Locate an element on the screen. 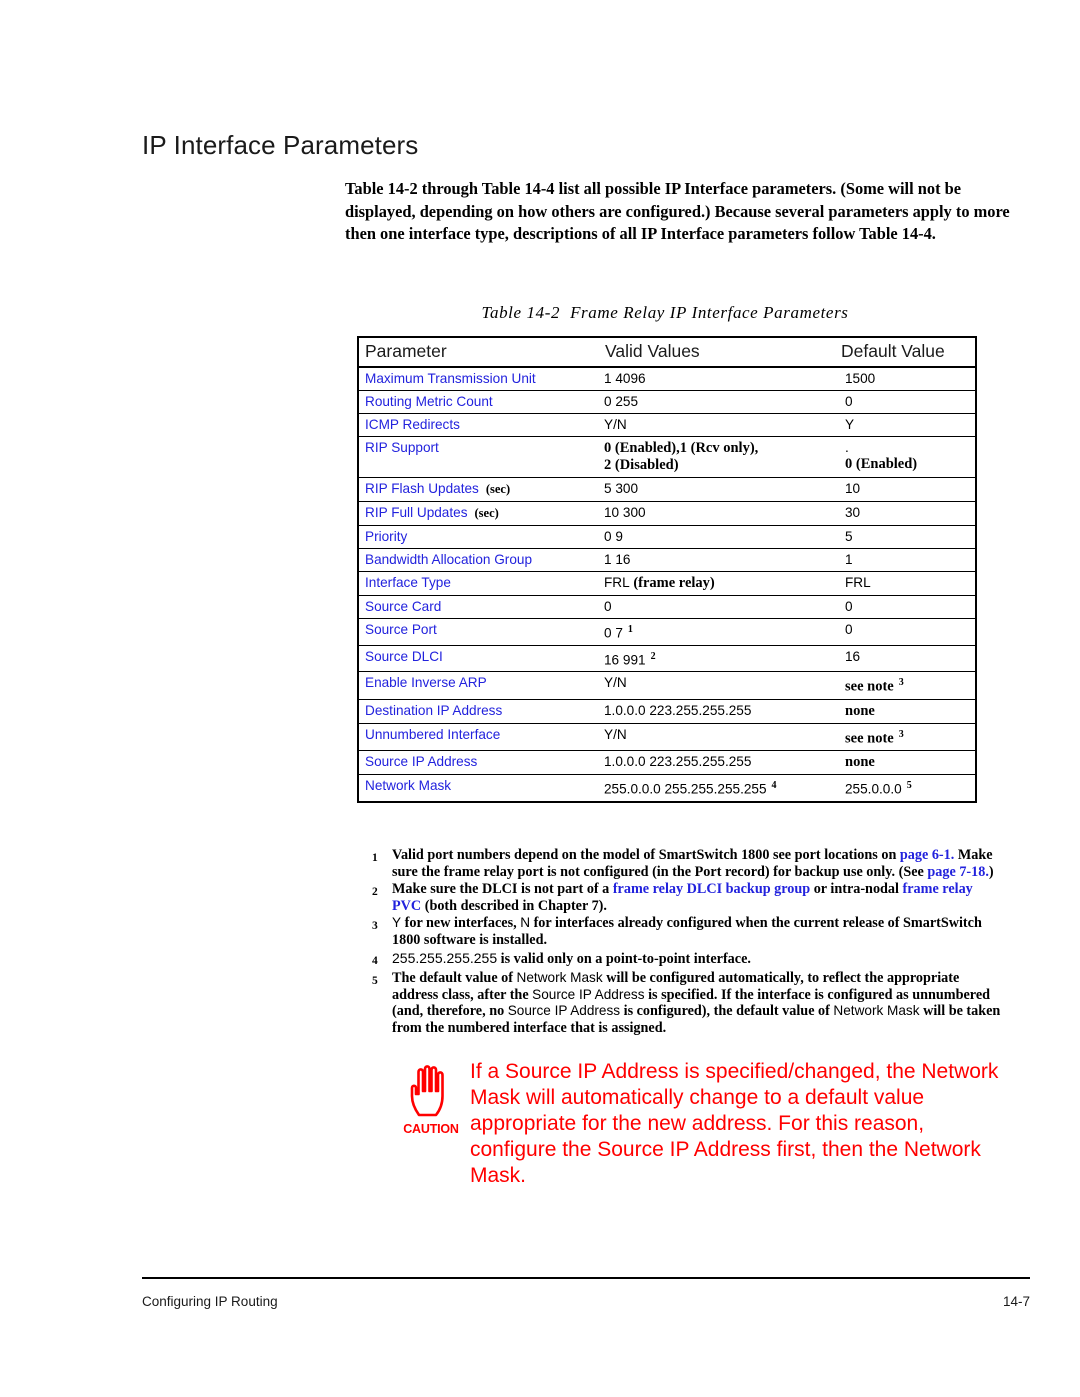 Image resolution: width=1080 pixels, height=1397 pixels. default-value-text: 1500 is located at coordinates (860, 378).